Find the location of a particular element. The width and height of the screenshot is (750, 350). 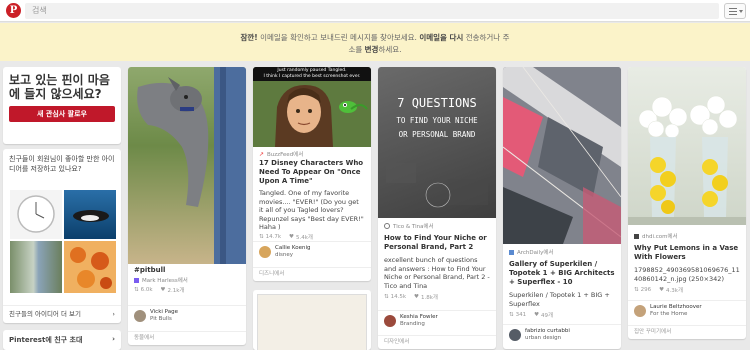

pinner-board: urban design is located at coordinates (543, 338).